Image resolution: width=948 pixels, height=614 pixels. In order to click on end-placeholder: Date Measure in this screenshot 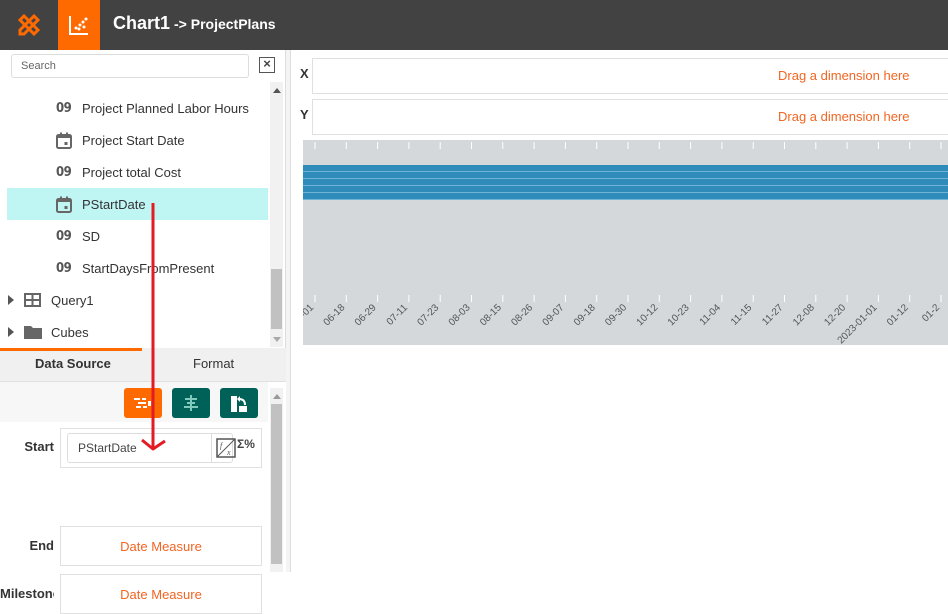, I will do `click(161, 546)`.